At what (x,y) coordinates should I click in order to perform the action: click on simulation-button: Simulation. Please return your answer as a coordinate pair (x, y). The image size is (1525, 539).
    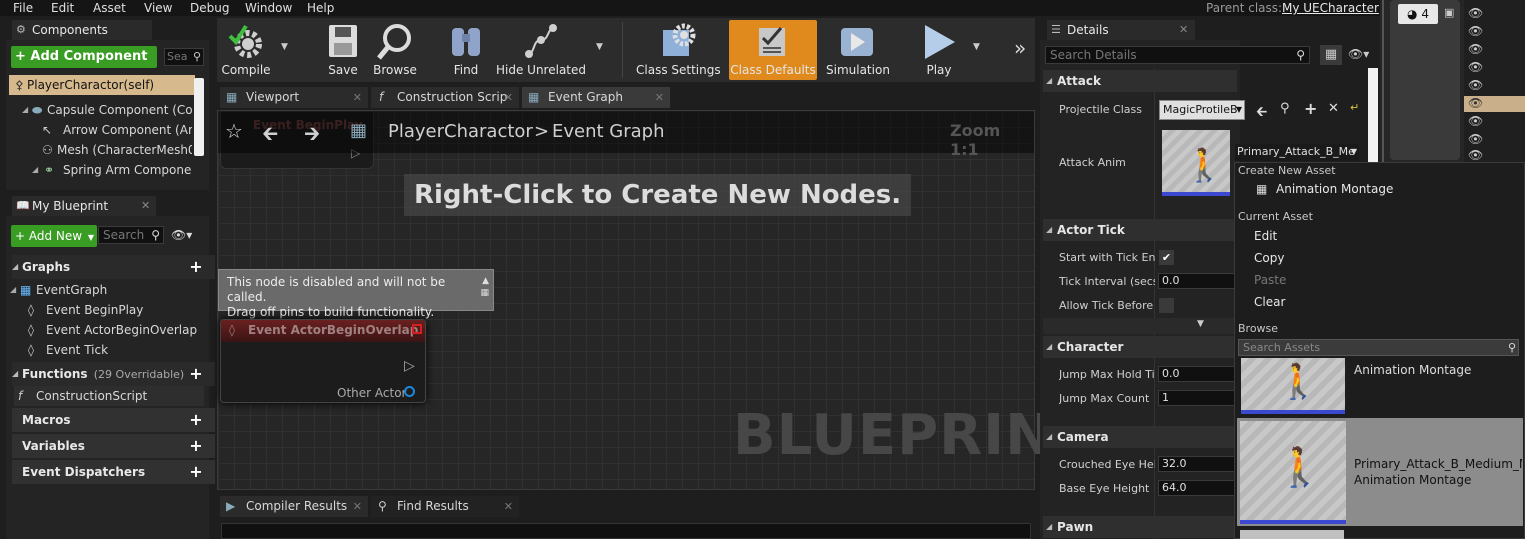
    Looking at the image, I should click on (858, 50).